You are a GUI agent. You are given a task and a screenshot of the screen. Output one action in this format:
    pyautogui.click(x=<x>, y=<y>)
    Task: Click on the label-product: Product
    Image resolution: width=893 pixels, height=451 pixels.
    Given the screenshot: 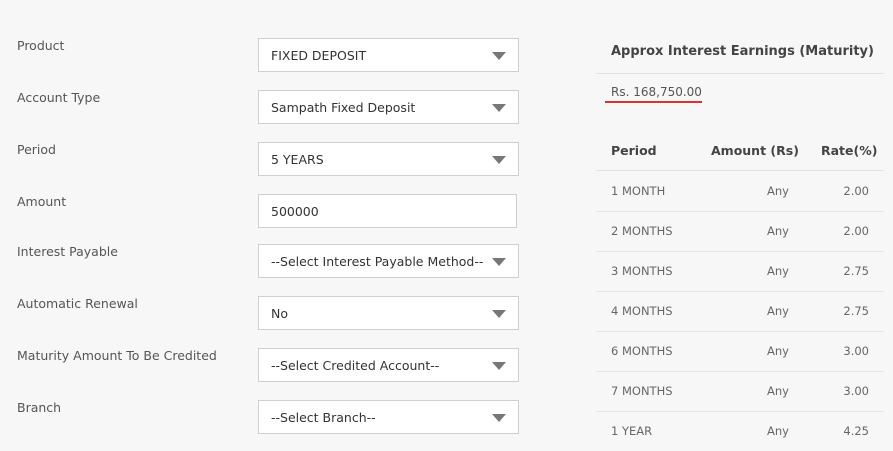 What is the action you would take?
    pyautogui.click(x=41, y=45)
    